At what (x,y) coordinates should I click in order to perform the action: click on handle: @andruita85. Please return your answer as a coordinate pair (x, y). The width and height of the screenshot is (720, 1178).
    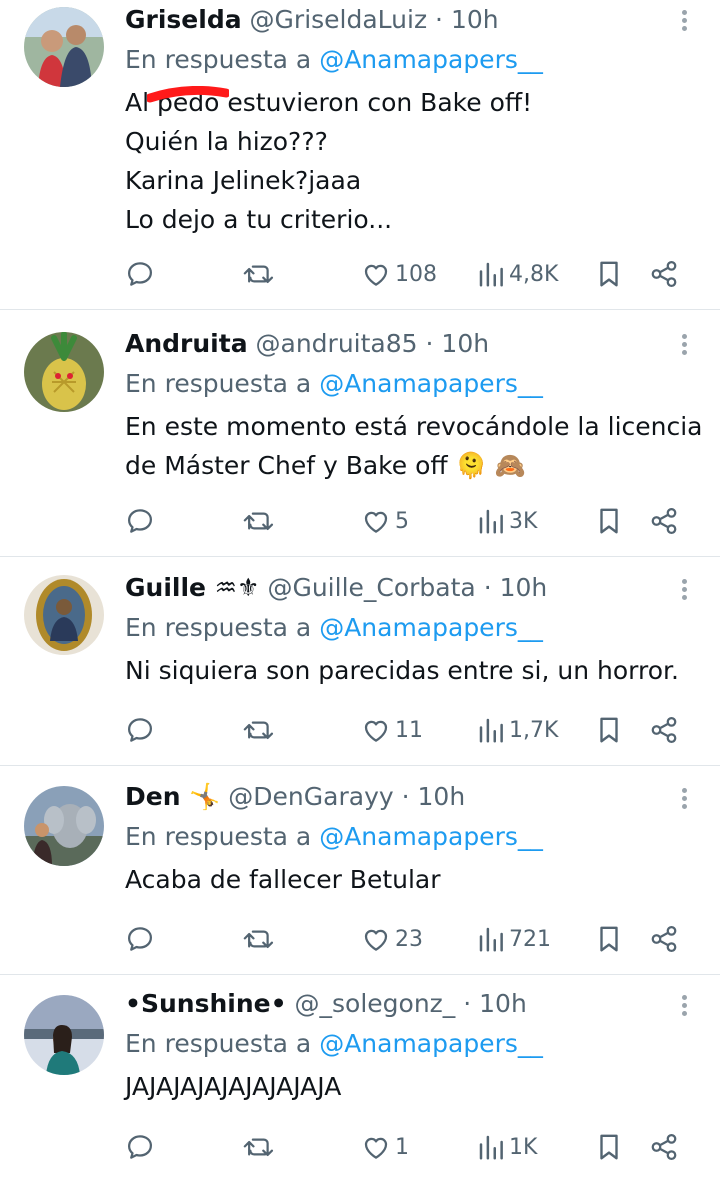
    Looking at the image, I should click on (337, 343).